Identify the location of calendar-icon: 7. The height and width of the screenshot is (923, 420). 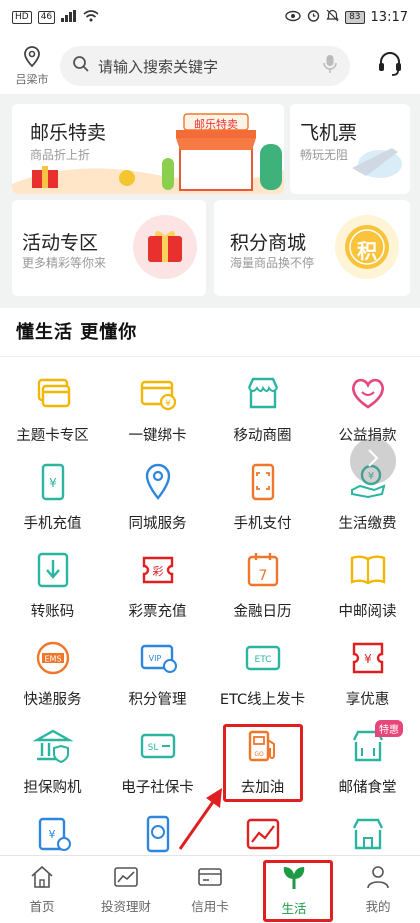
(263, 570).